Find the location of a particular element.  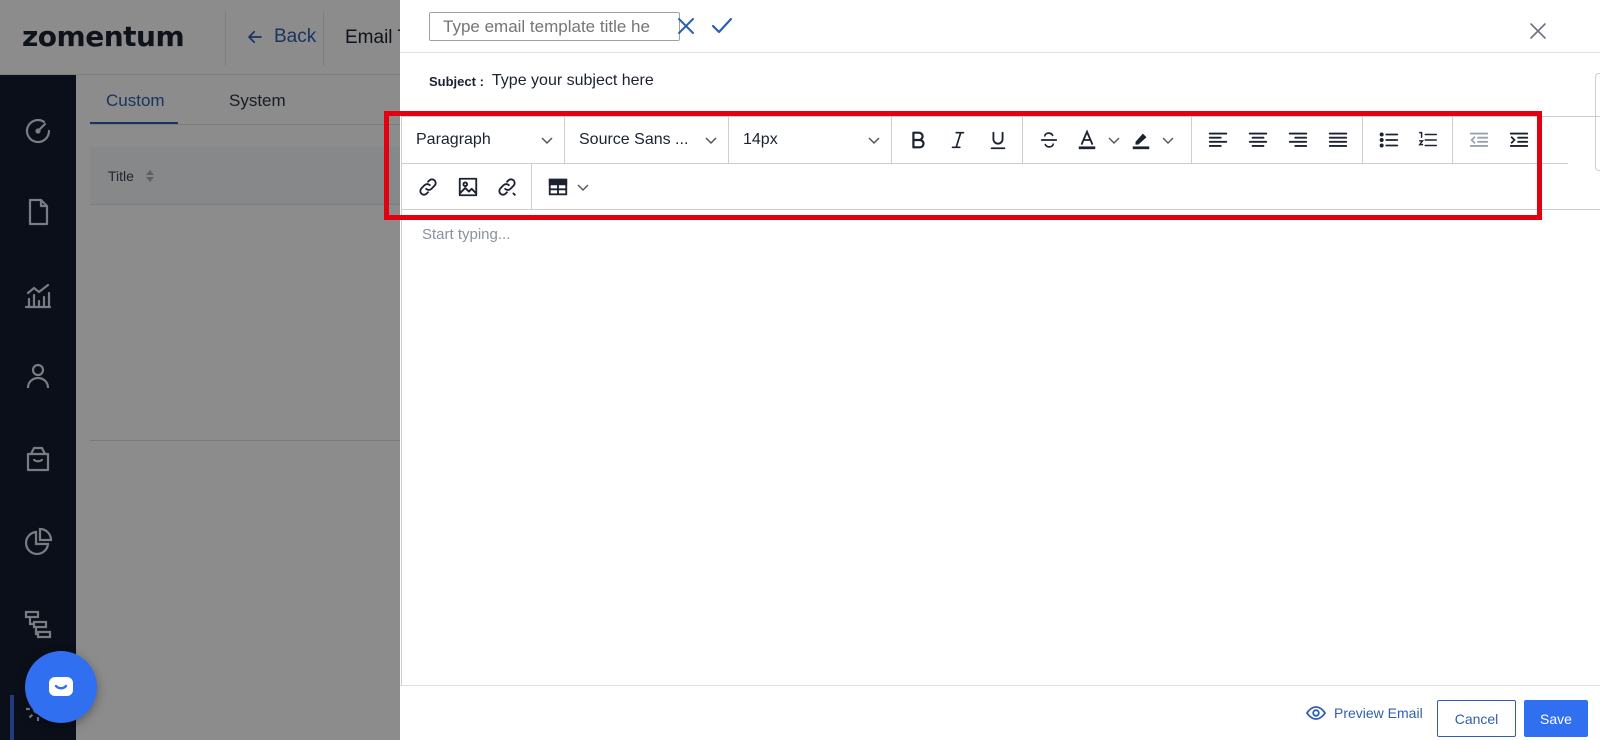

highlight-color-button is located at coordinates (1150, 140).